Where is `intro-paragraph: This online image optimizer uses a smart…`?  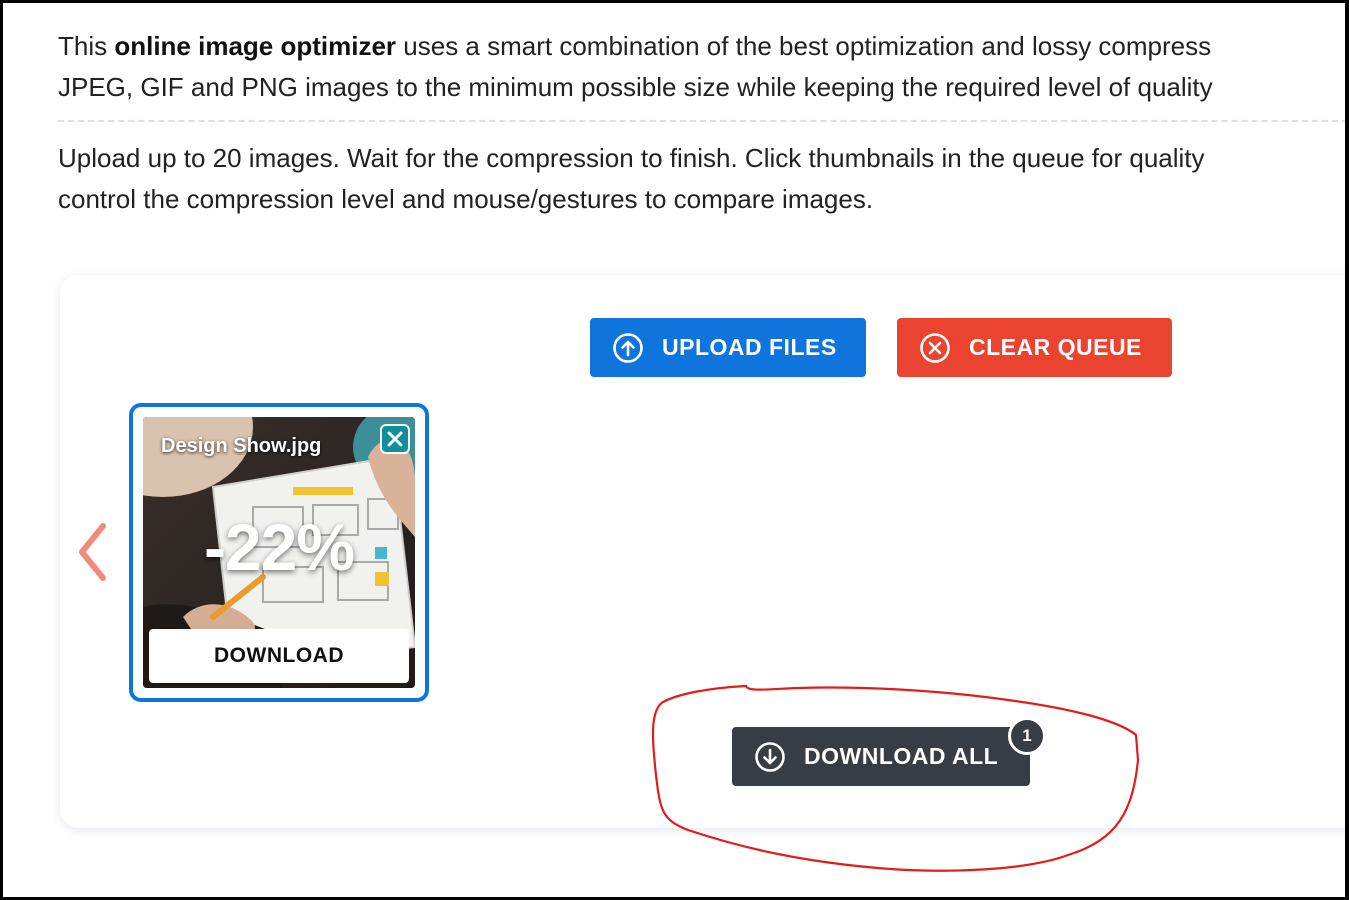 intro-paragraph: This online image optimizer uses a smart… is located at coordinates (703, 67).